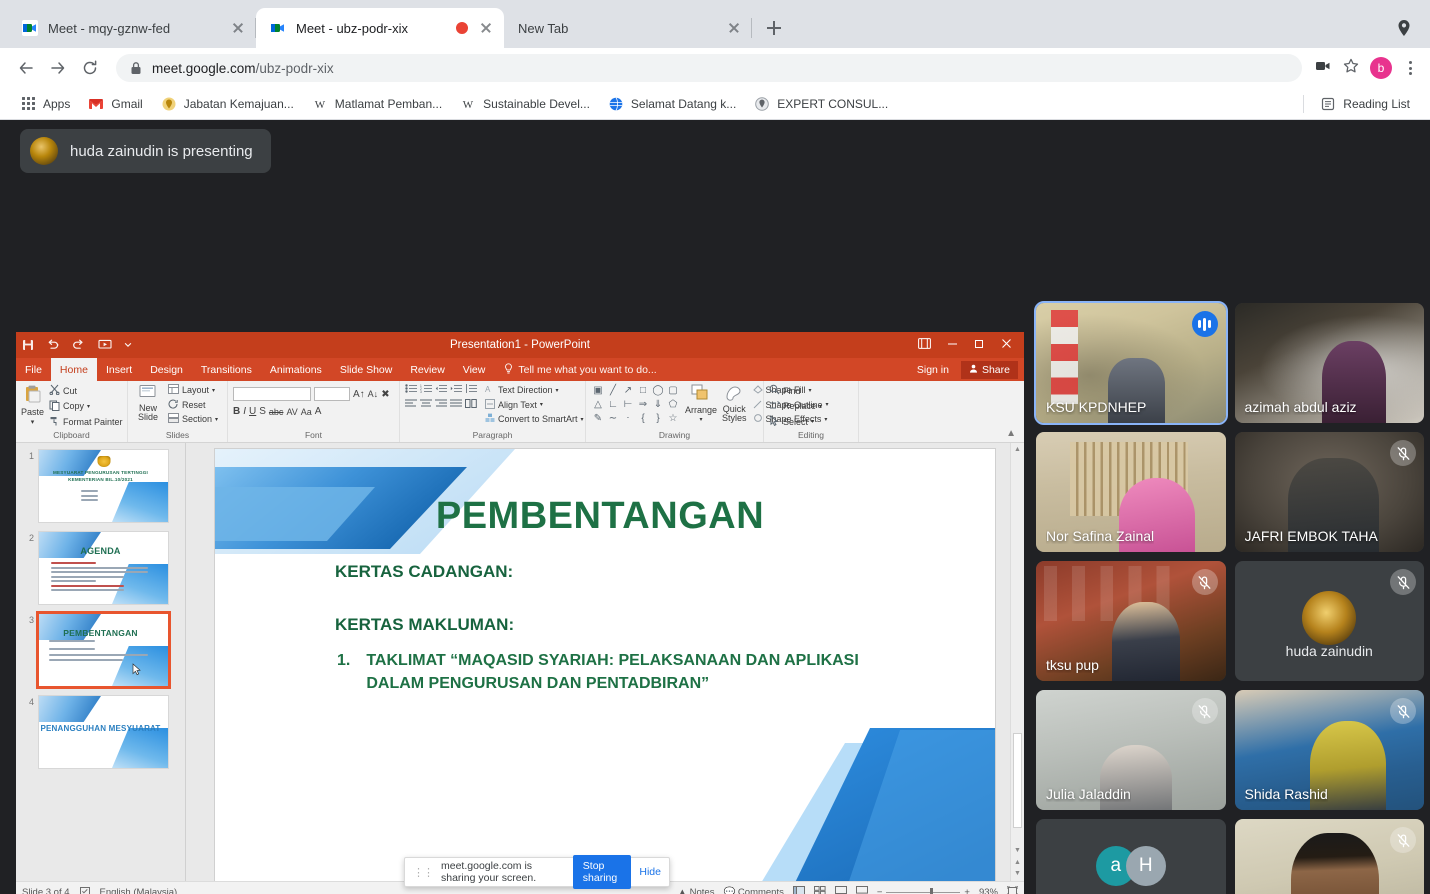 The width and height of the screenshot is (1430, 894). What do you see at coordinates (236, 411) in the screenshot?
I see `bold-button: B` at bounding box center [236, 411].